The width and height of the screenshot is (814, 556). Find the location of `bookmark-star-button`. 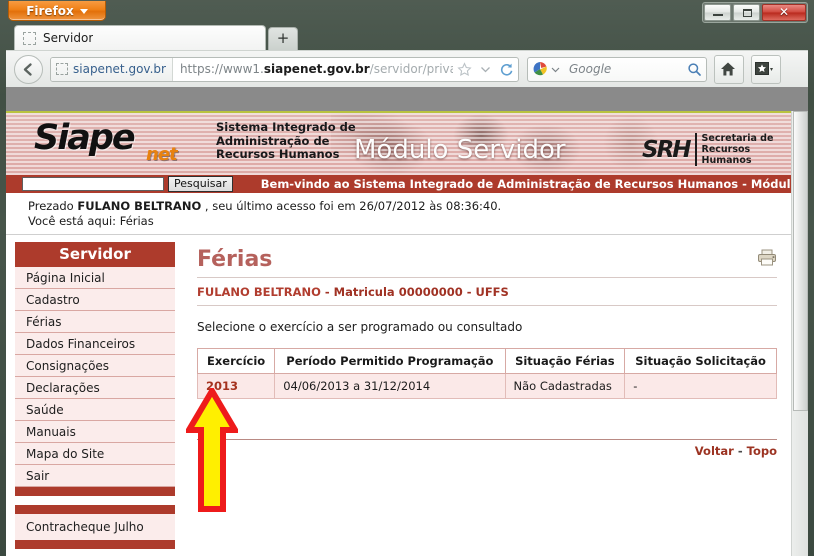

bookmark-star-button is located at coordinates (464, 69).